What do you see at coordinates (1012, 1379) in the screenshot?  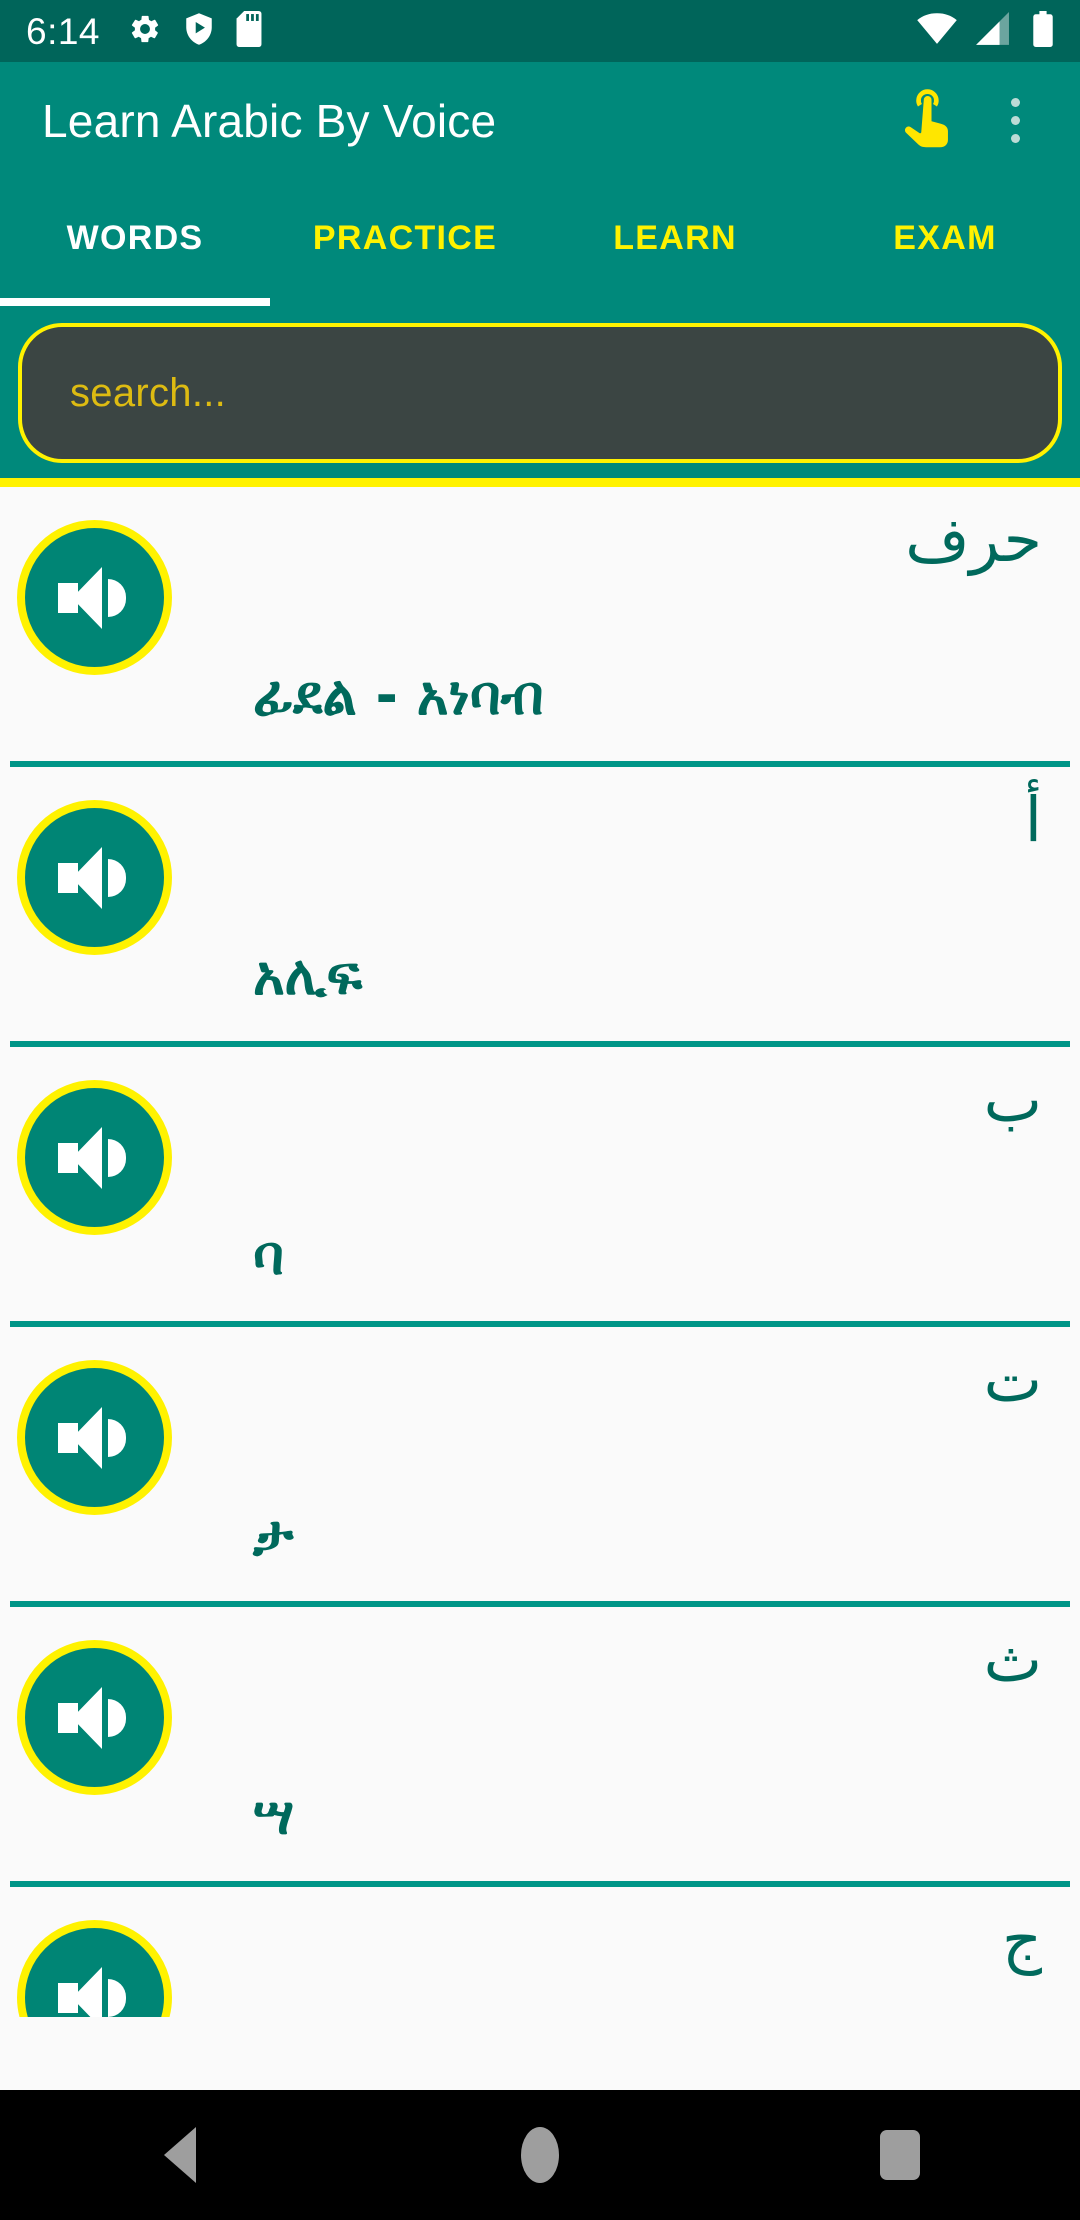 I see `word-arabic: ت` at bounding box center [1012, 1379].